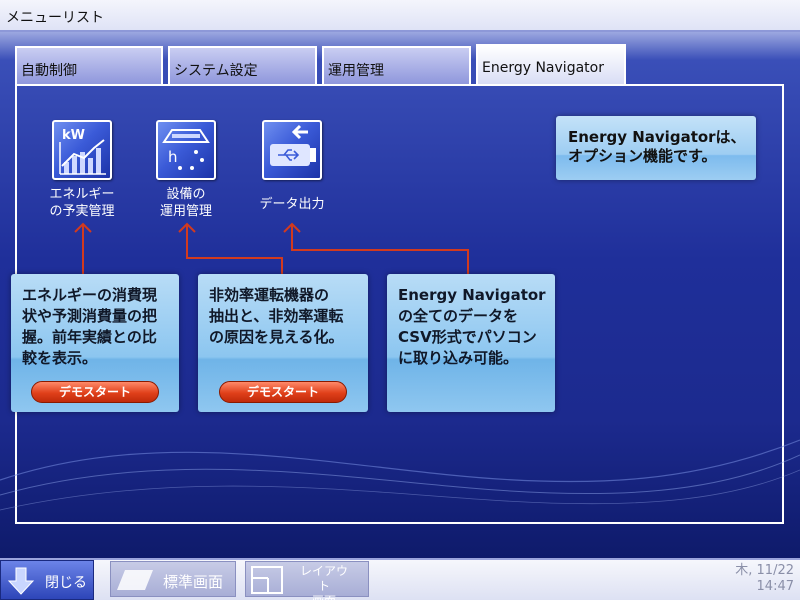  What do you see at coordinates (396, 65) in the screenshot?
I see `tab-operation-management: 運用管理` at bounding box center [396, 65].